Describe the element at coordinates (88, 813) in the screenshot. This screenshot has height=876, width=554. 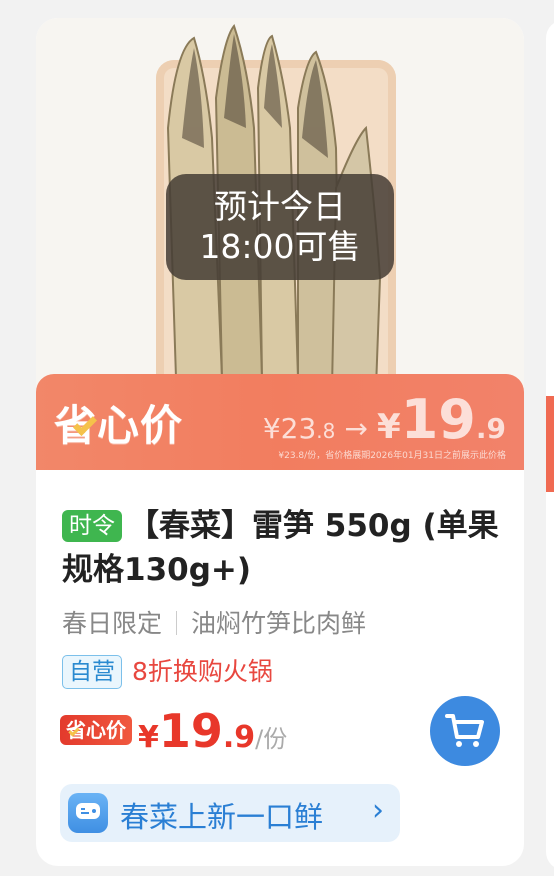
I see `chat-bubble-icon` at that location.